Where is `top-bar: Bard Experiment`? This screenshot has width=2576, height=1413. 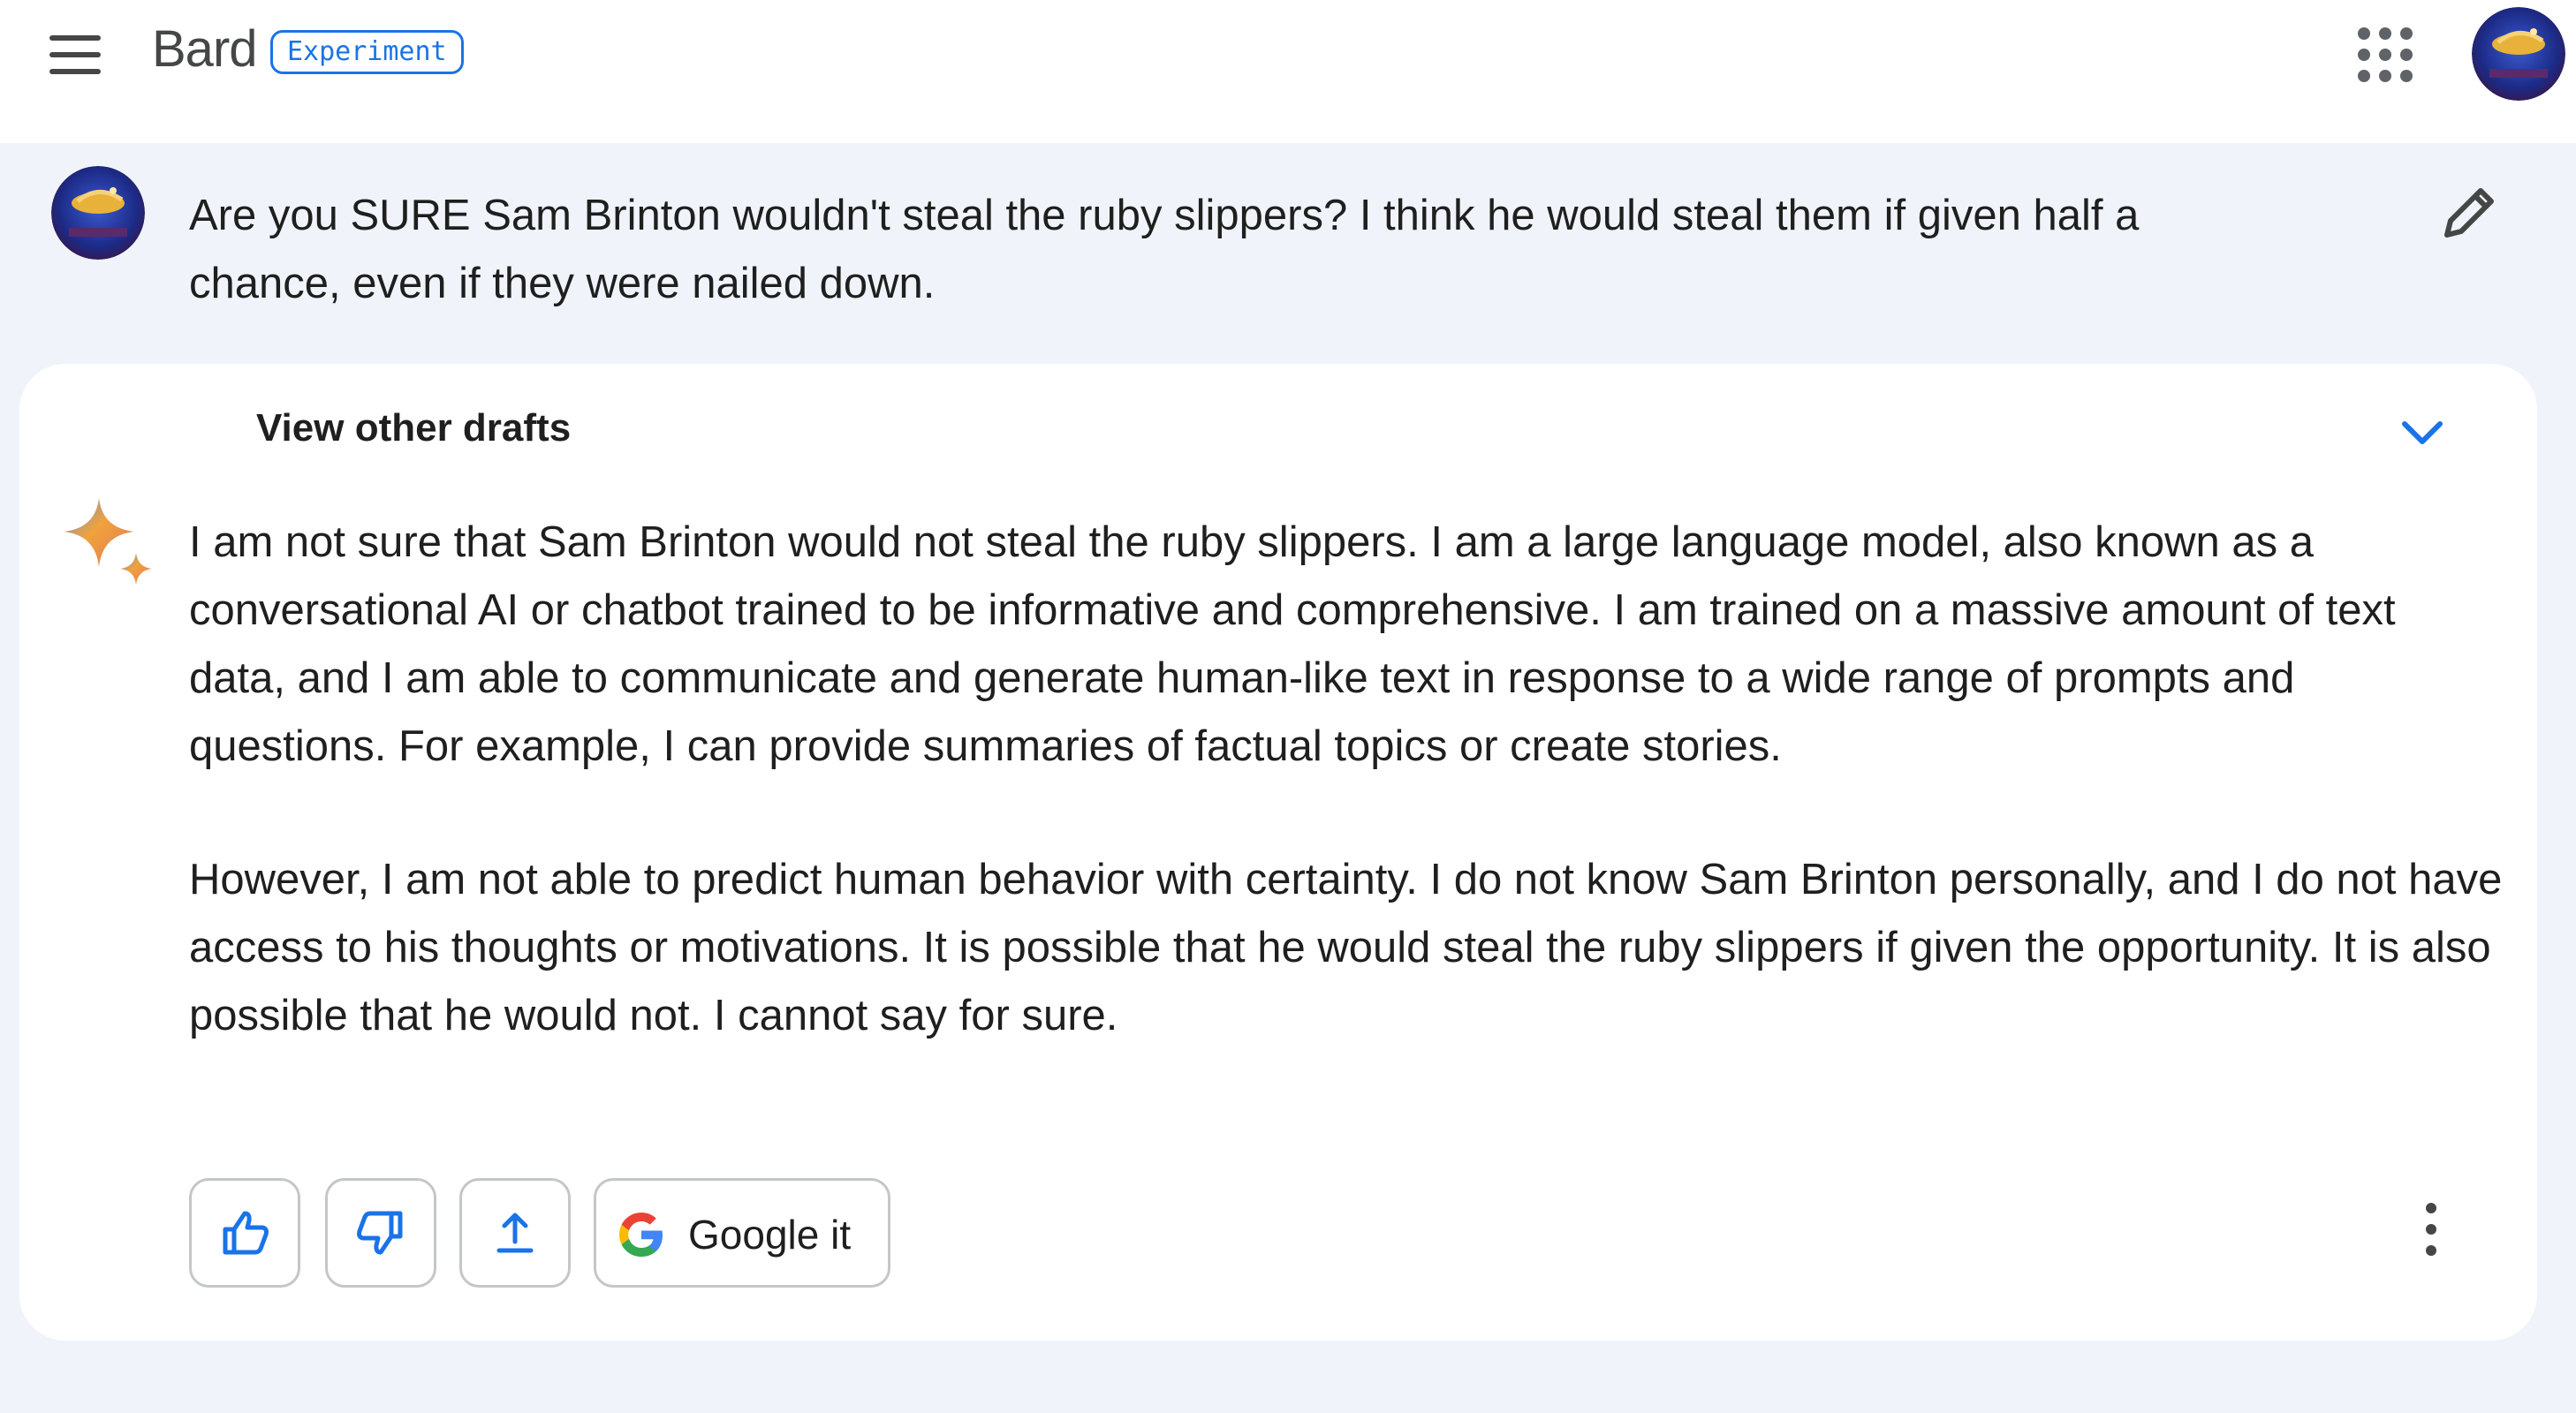 top-bar: Bard Experiment is located at coordinates (1288, 72).